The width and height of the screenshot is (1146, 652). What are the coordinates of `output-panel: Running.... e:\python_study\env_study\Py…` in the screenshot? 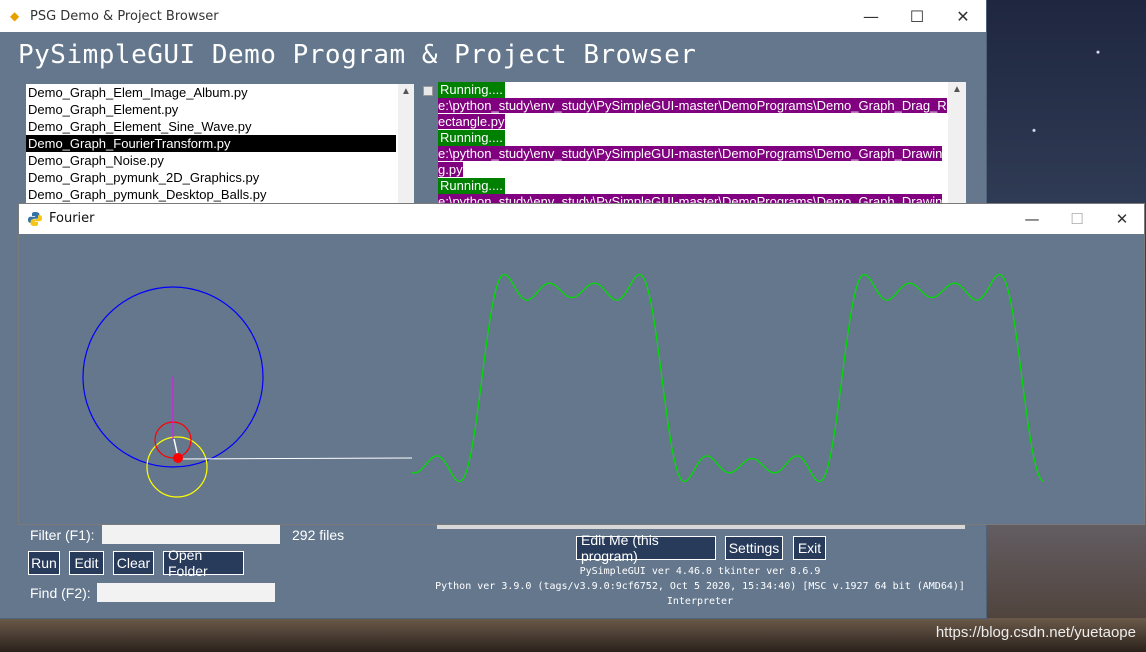 It's located at (693, 143).